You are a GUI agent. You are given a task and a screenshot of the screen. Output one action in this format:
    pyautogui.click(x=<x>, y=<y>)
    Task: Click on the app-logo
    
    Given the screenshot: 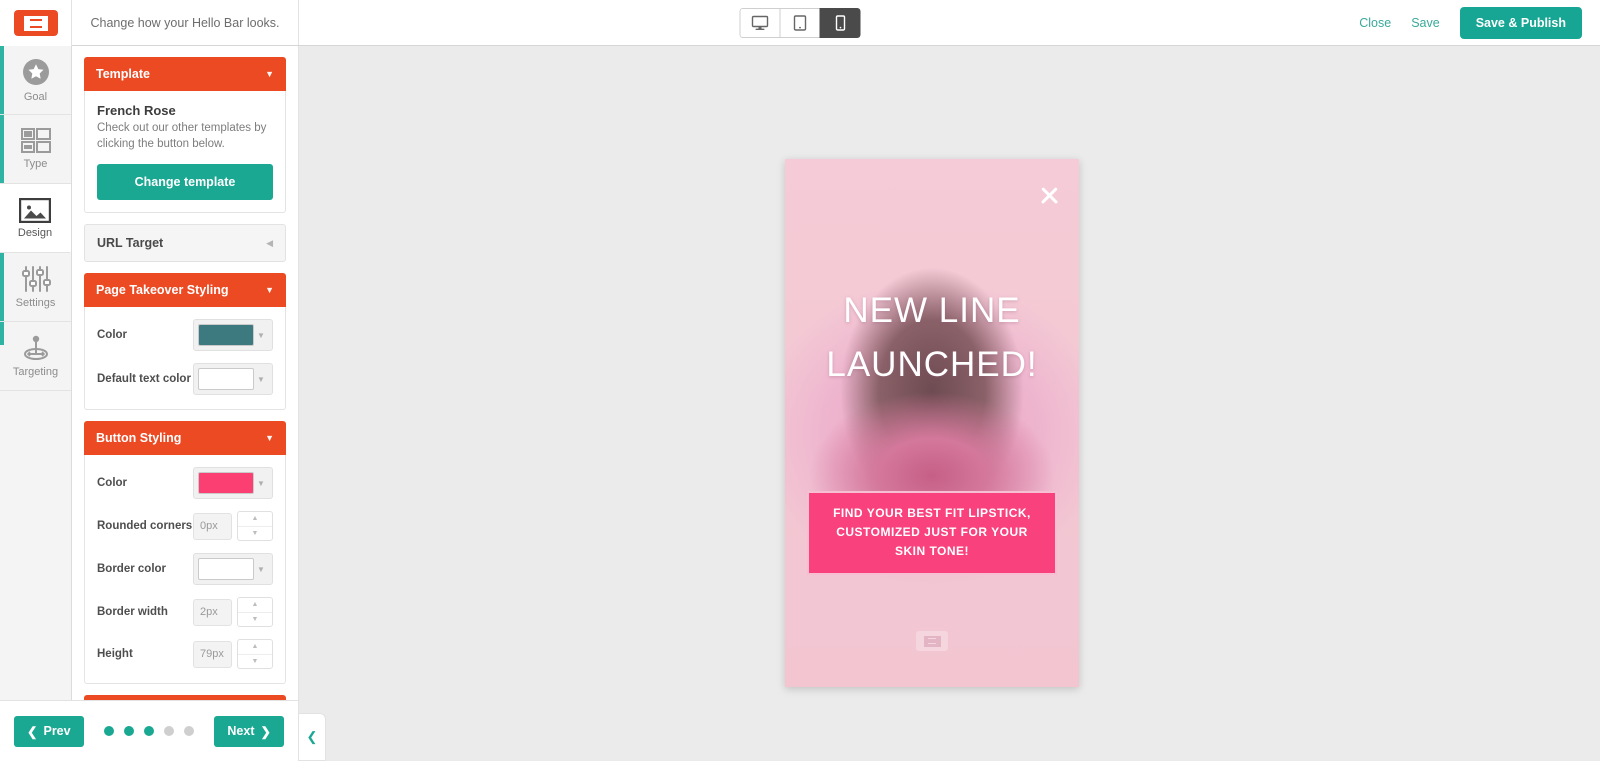 What is the action you would take?
    pyautogui.click(x=36, y=23)
    